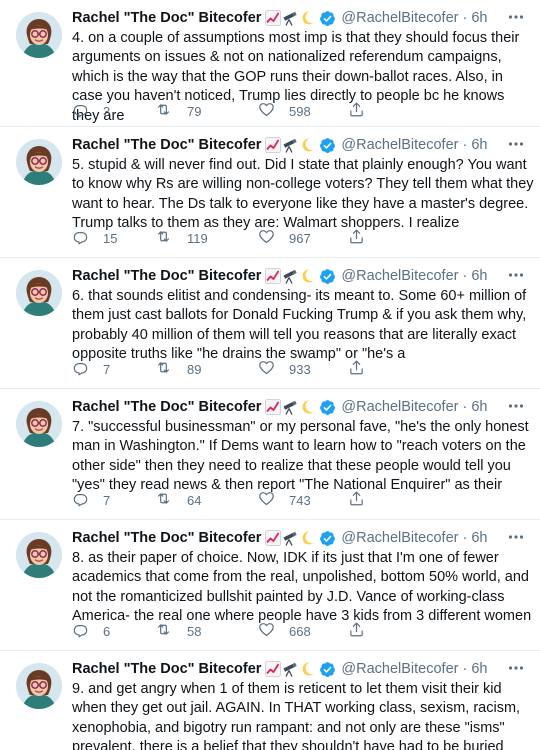 This screenshot has height=750, width=540. What do you see at coordinates (107, 631) in the screenshot?
I see `reply-count: 6` at bounding box center [107, 631].